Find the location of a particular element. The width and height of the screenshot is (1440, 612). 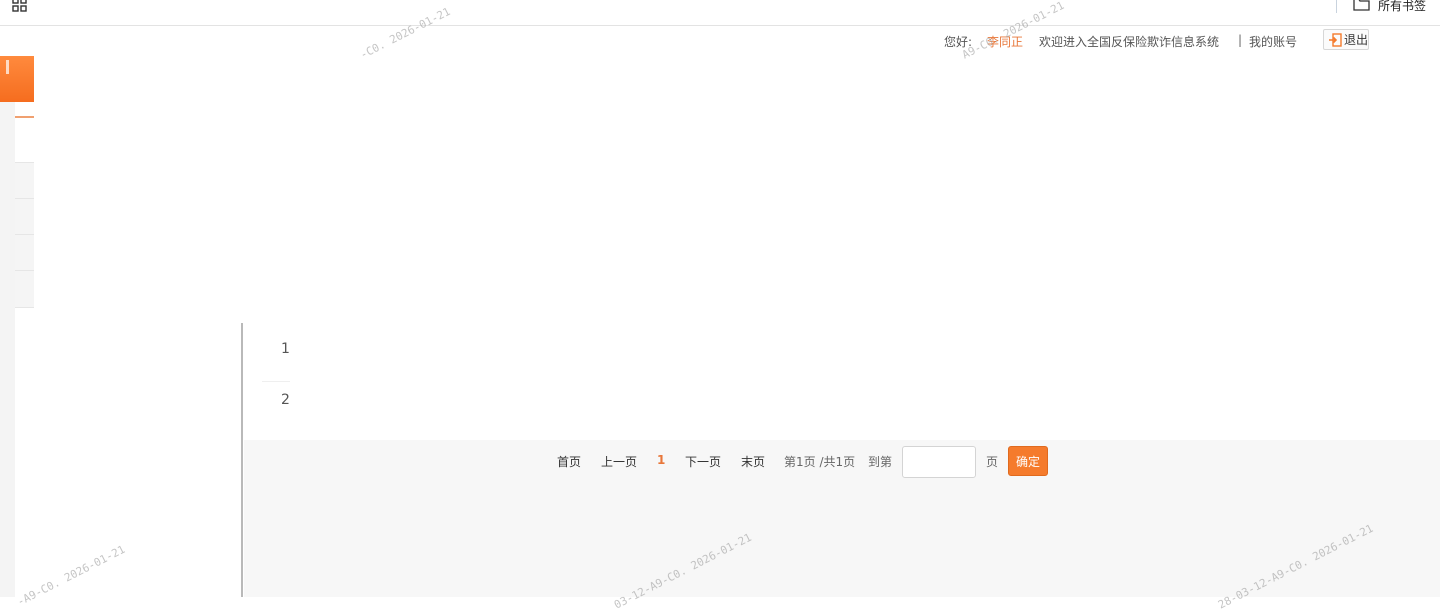

sidebar-tab-marker is located at coordinates (7, 67).